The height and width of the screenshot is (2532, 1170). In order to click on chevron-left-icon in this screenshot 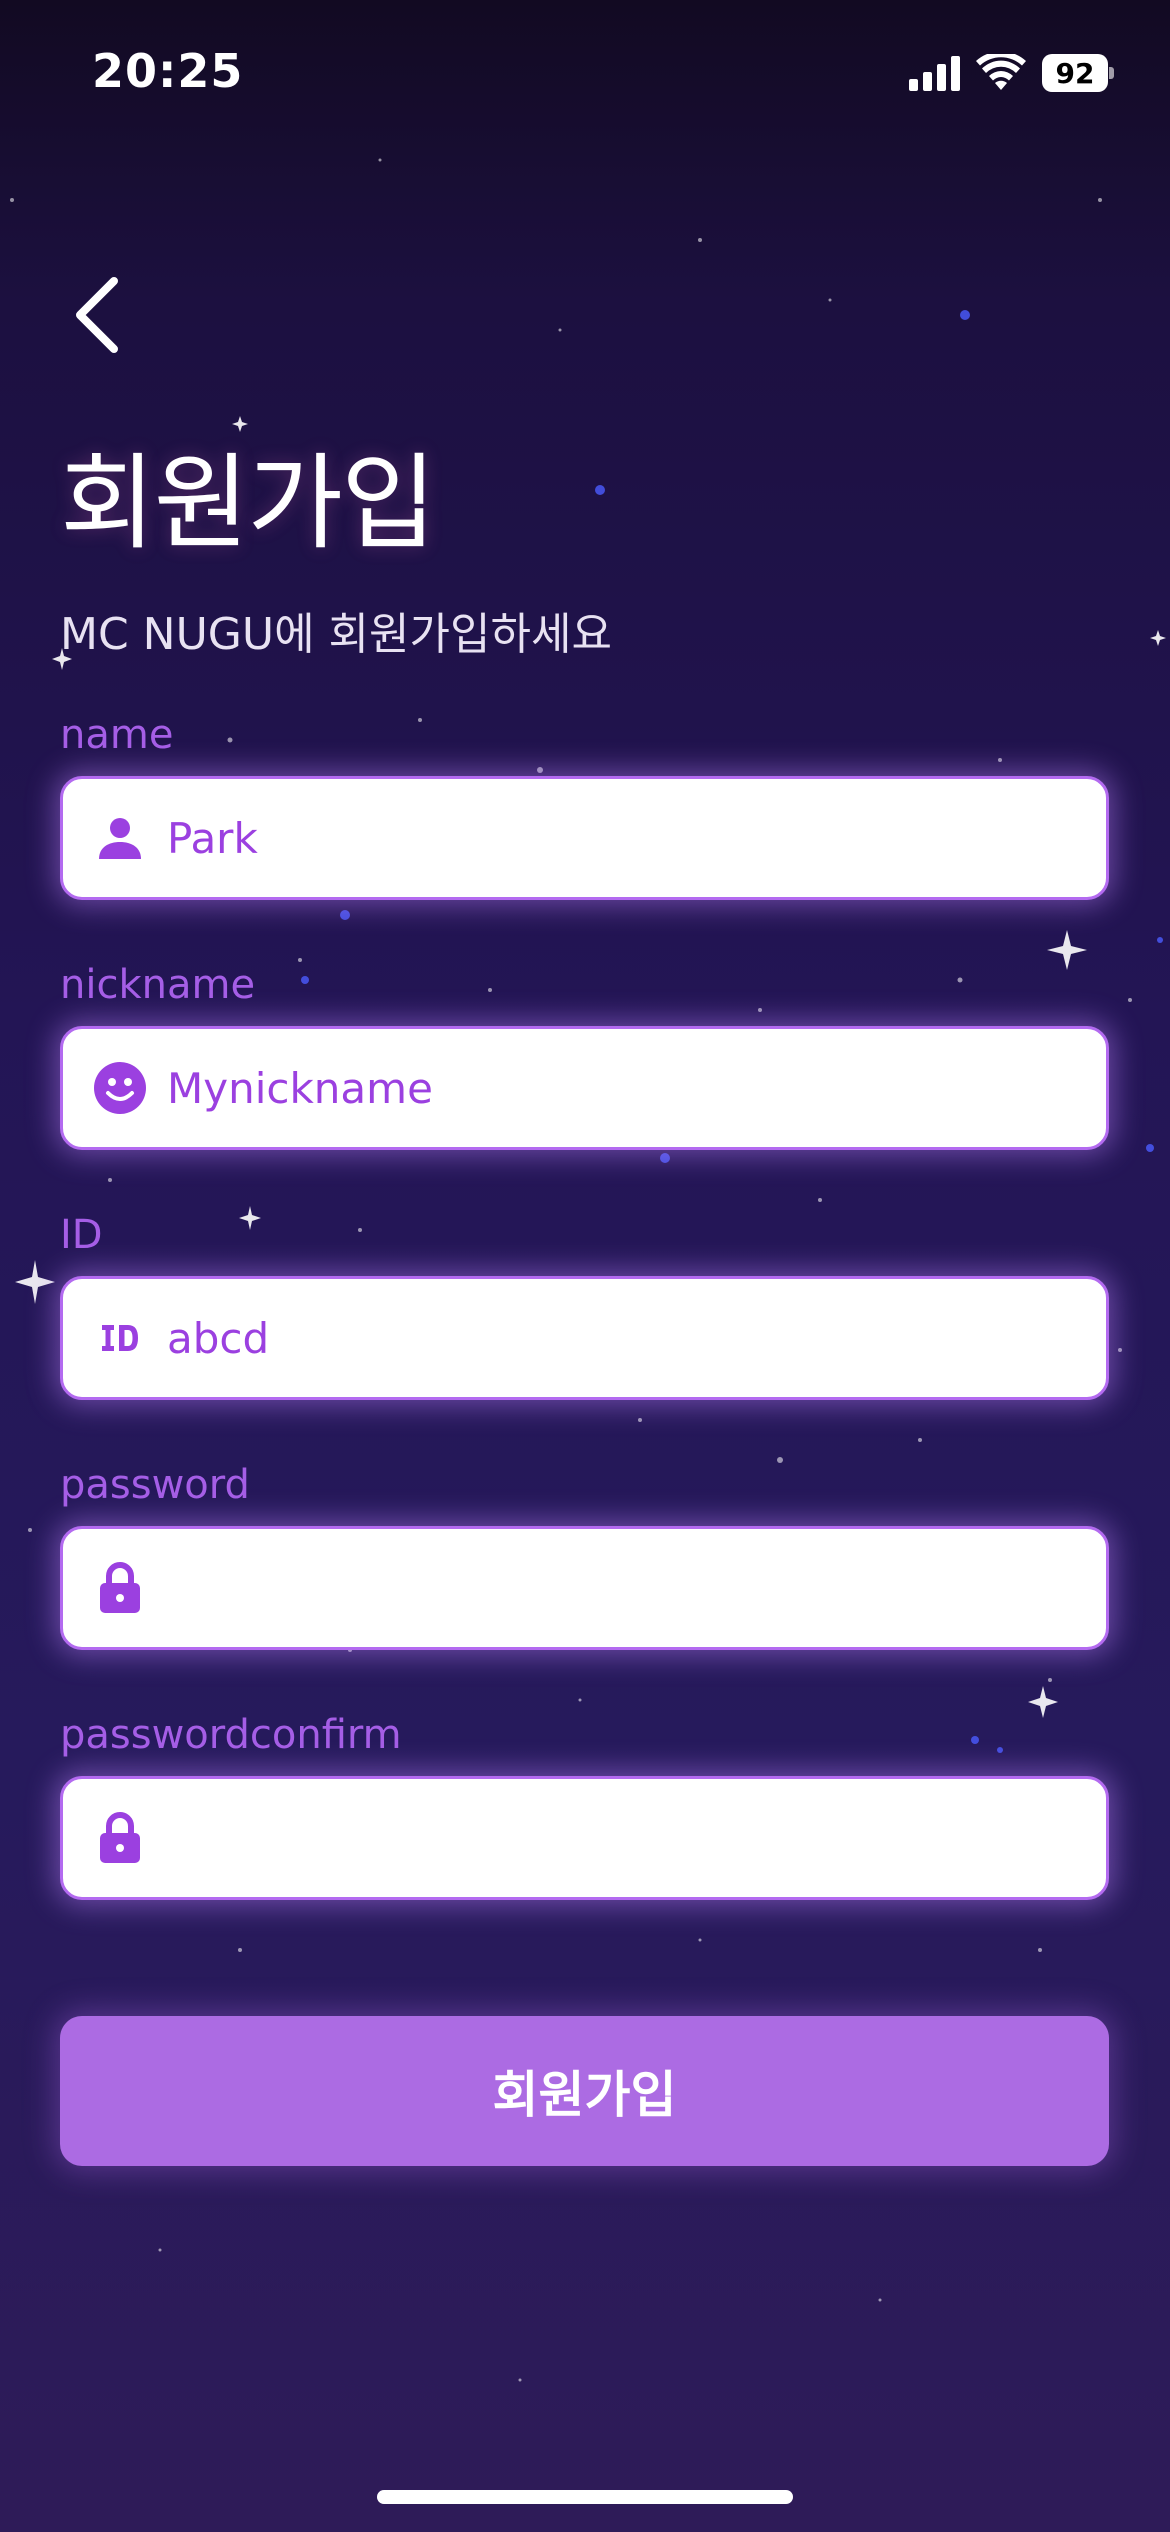, I will do `click(97, 315)`.